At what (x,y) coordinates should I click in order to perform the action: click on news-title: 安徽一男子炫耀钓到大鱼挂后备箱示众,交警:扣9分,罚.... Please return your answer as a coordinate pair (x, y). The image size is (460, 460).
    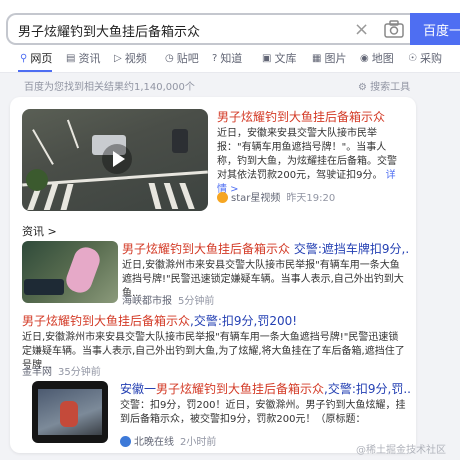
    Looking at the image, I should click on (265, 389).